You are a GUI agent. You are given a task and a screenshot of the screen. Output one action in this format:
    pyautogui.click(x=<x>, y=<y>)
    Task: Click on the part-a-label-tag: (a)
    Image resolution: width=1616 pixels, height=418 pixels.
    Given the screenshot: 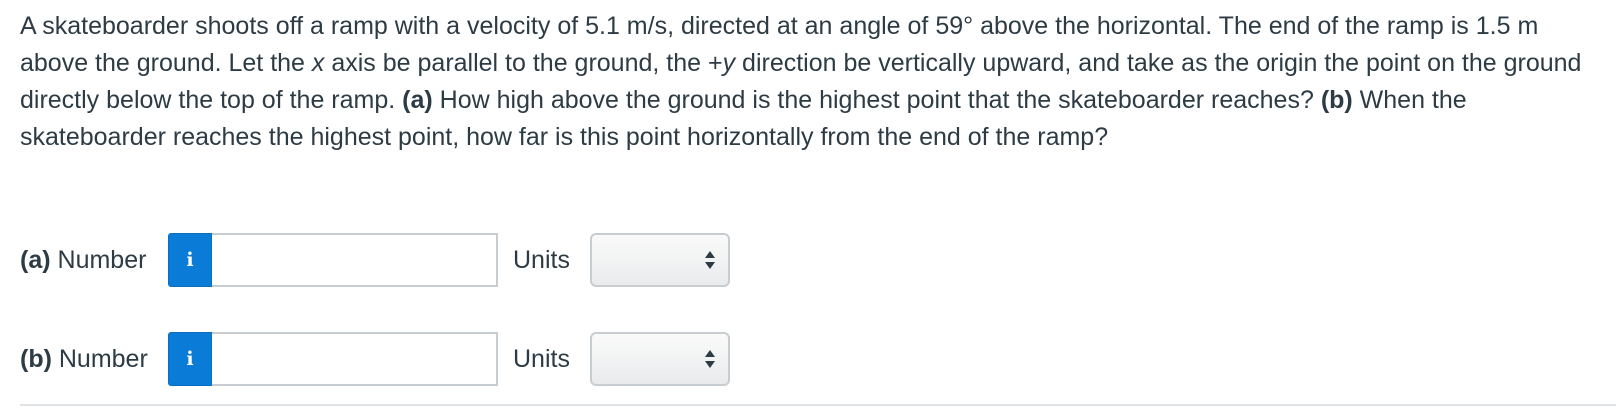 What is the action you would take?
    pyautogui.click(x=35, y=259)
    